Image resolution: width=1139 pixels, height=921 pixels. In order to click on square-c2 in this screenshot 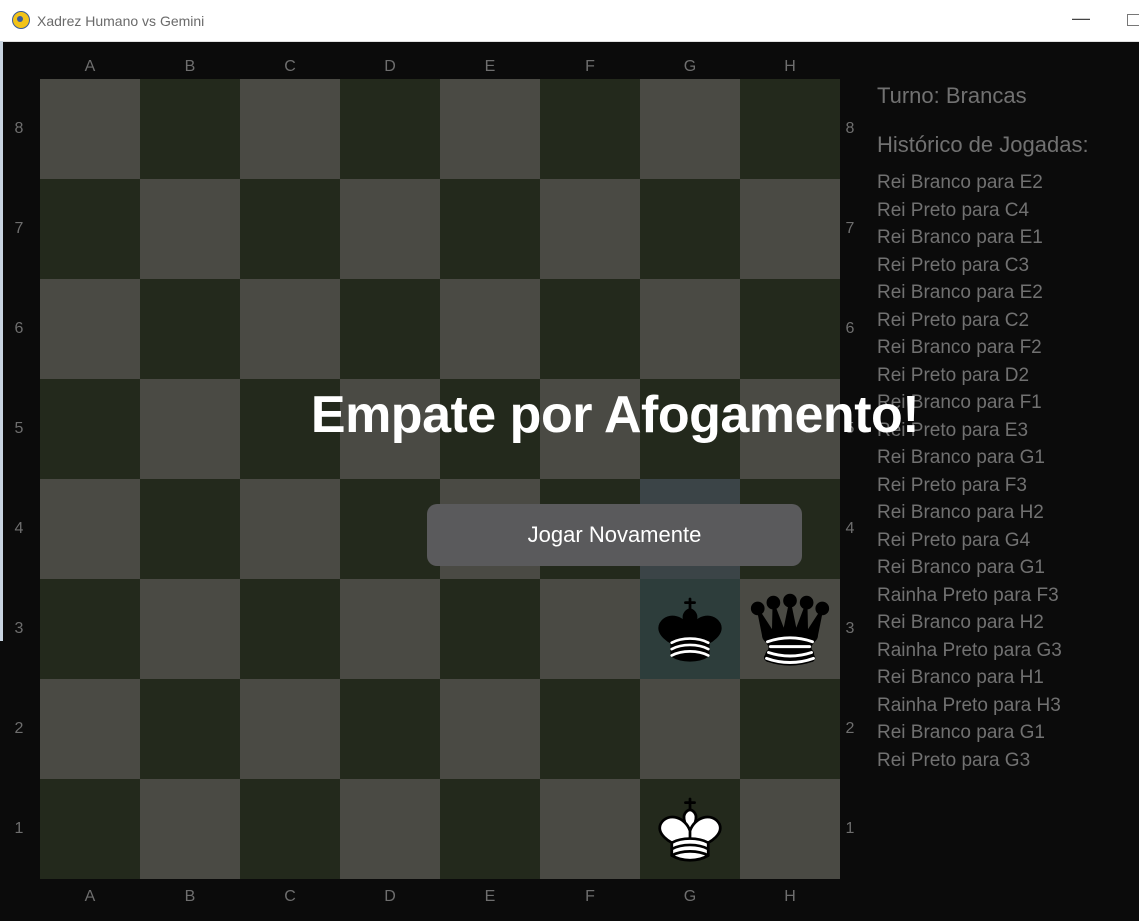, I will do `click(290, 729)`.